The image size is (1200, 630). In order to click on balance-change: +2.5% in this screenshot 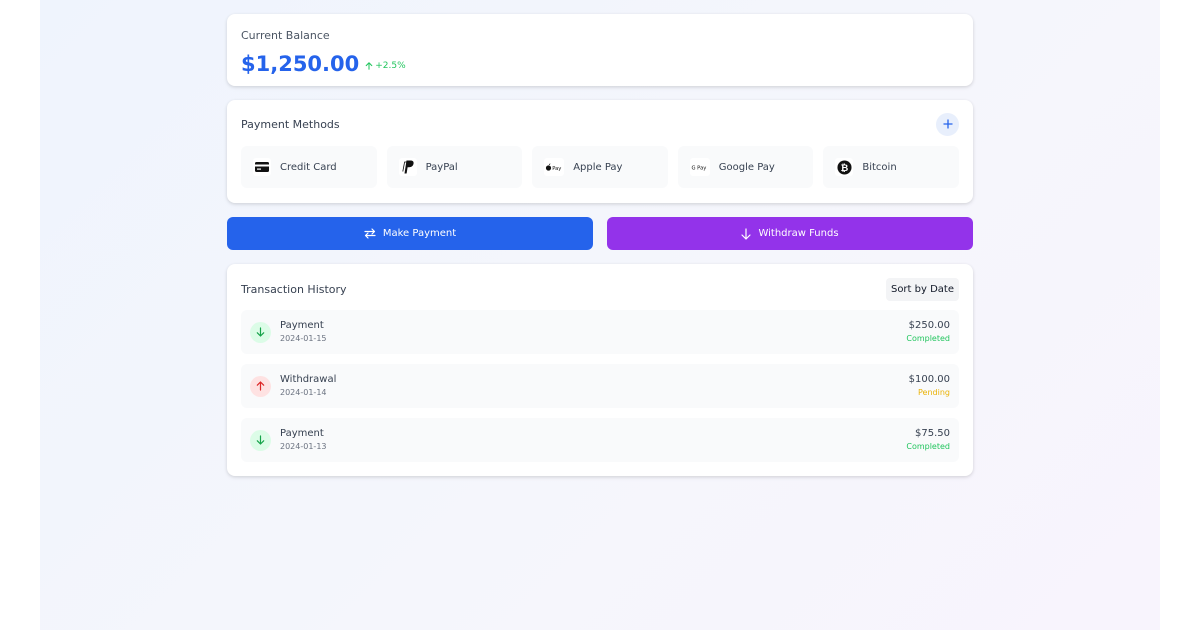, I will do `click(385, 66)`.